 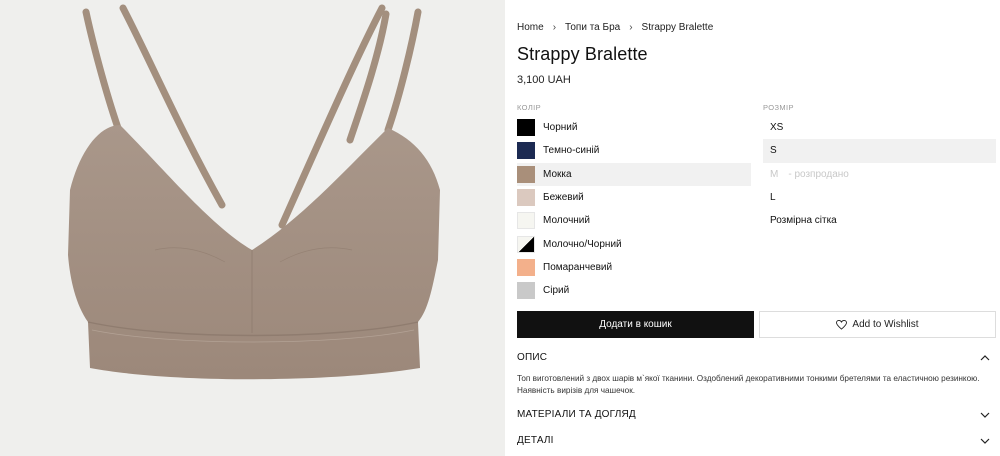 What do you see at coordinates (592, 27) in the screenshot?
I see `breadcrumb-category: Топи та Бра` at bounding box center [592, 27].